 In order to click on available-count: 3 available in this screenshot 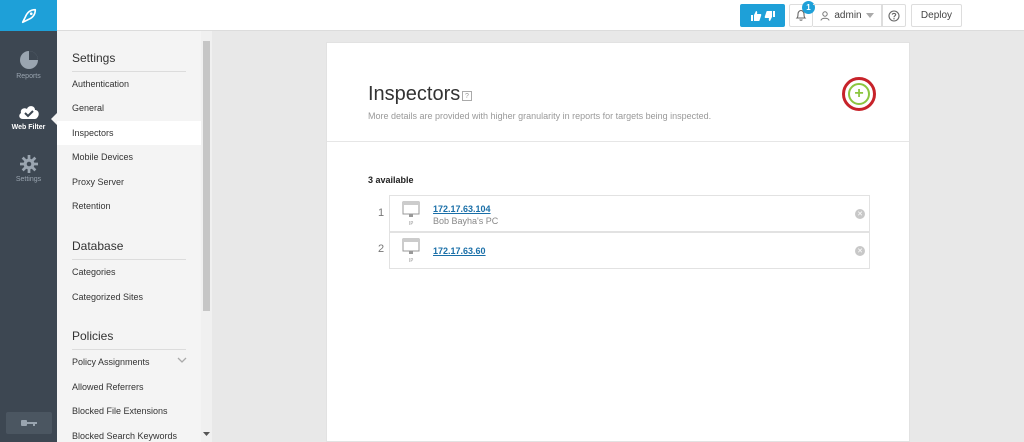, I will do `click(391, 180)`.